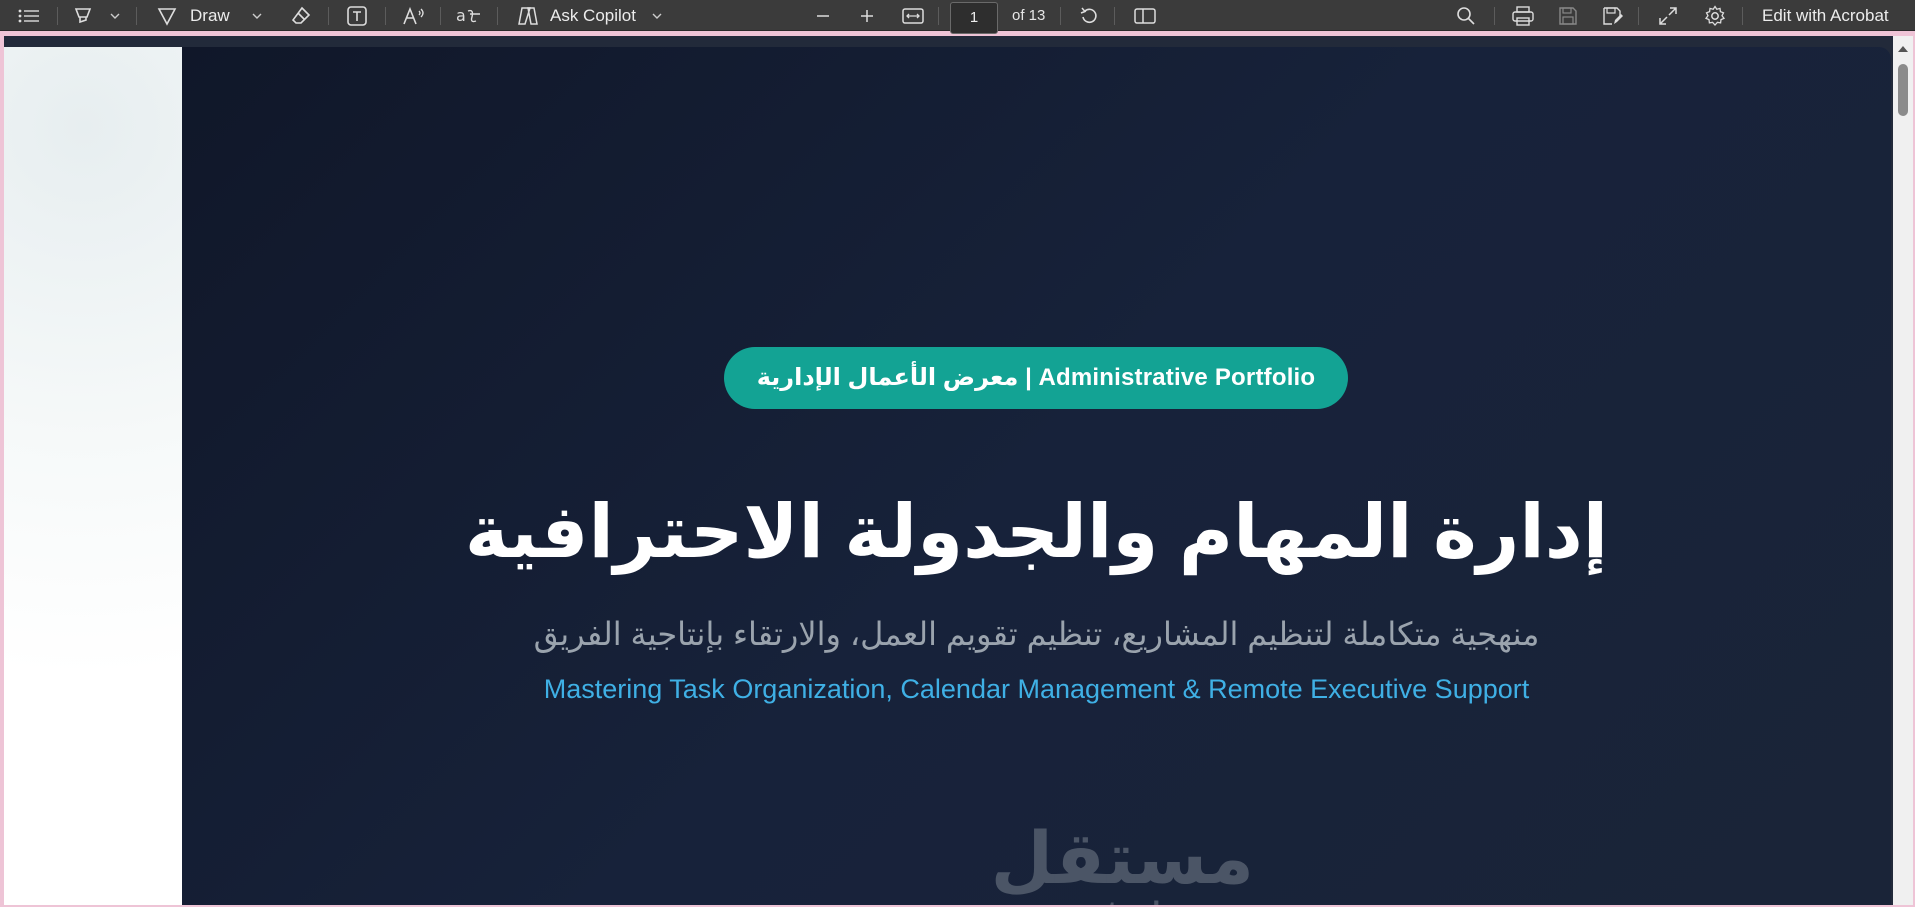  What do you see at coordinates (1029, 15) in the screenshot?
I see `page-total: of 13` at bounding box center [1029, 15].